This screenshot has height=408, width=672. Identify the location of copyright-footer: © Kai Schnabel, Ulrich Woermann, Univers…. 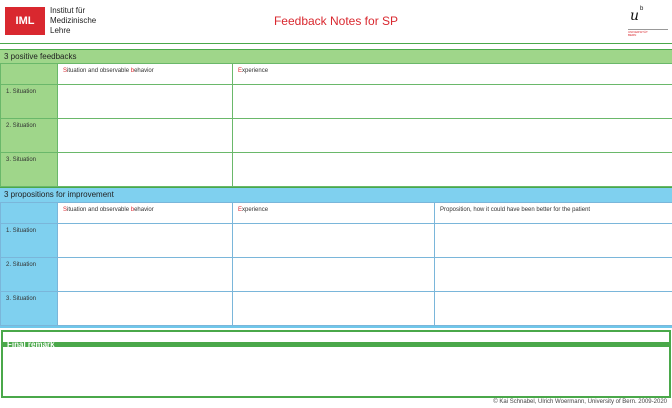
(580, 402).